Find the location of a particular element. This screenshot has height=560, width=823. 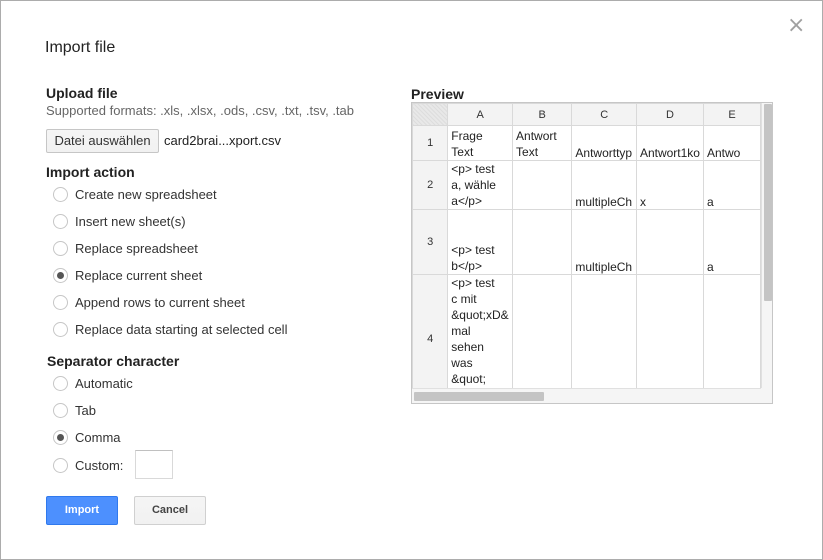

row-header: 4 is located at coordinates (430, 331).